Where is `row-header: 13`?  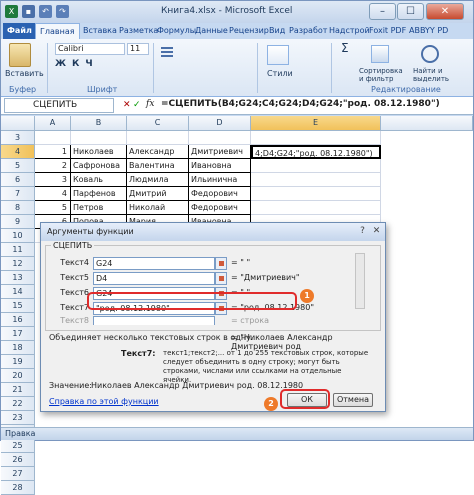
row-header: 13 is located at coordinates (18, 278).